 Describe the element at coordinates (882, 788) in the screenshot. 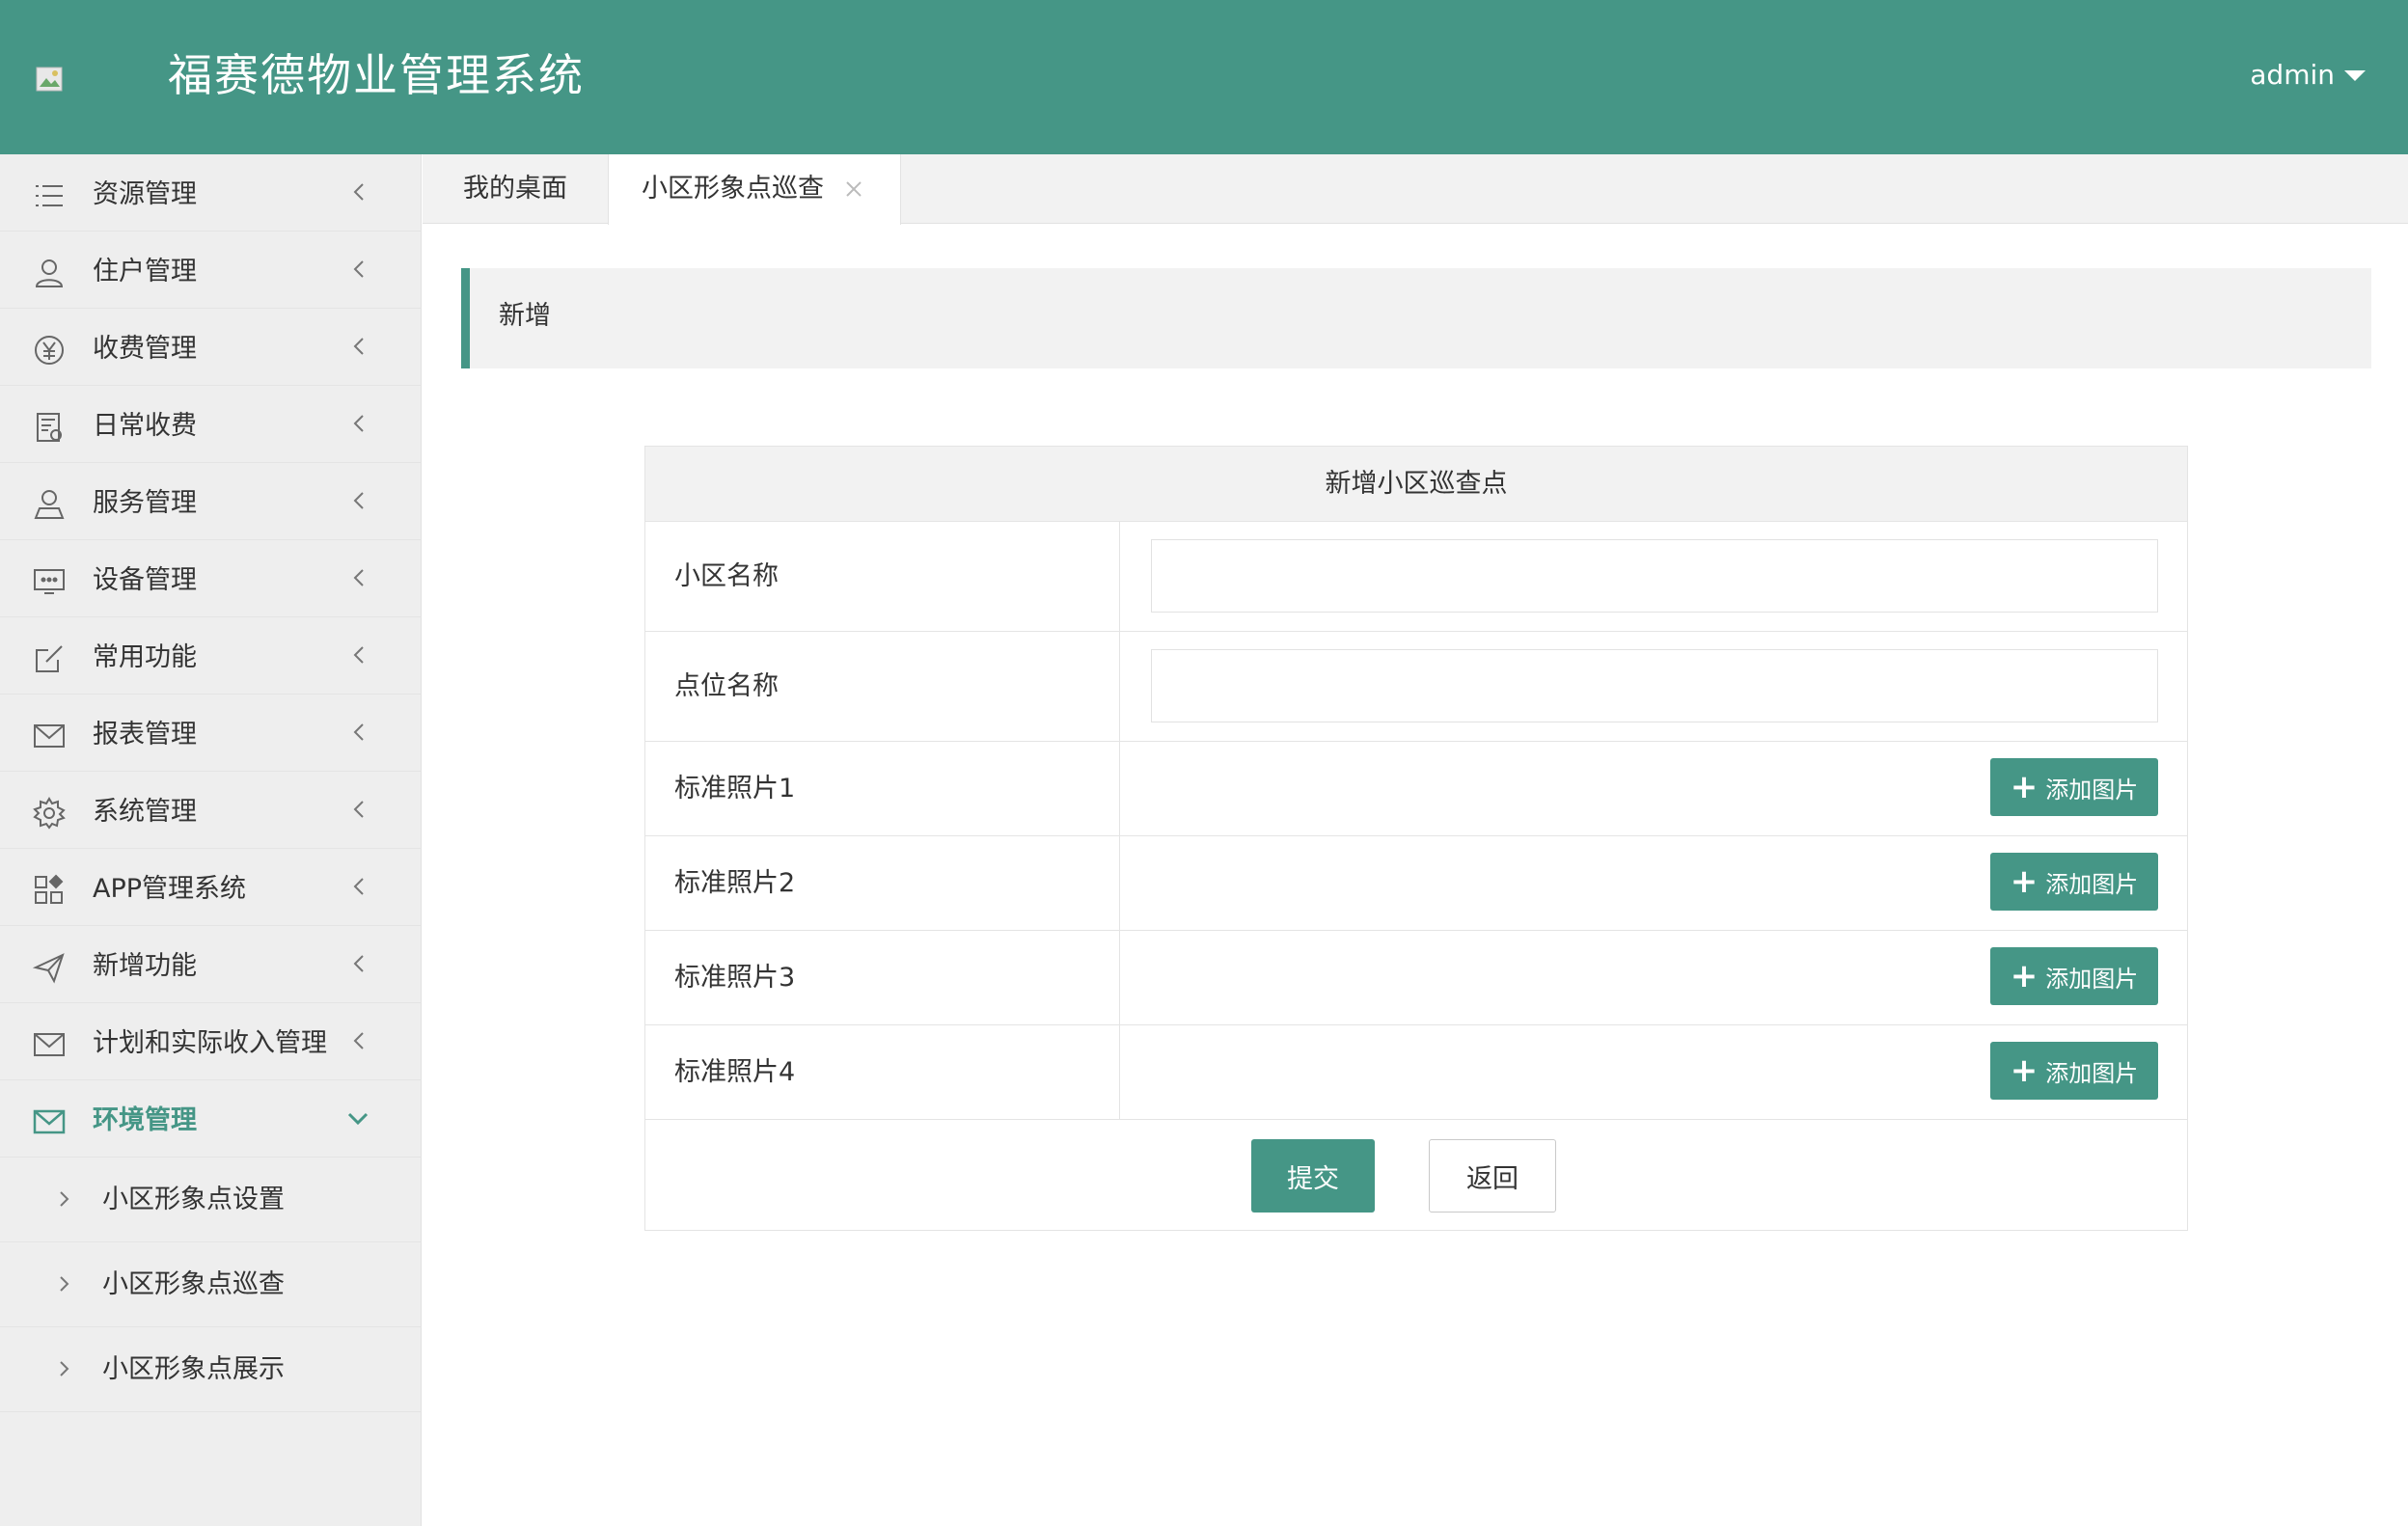

I see `form-label-cell: 标准照片1` at that location.